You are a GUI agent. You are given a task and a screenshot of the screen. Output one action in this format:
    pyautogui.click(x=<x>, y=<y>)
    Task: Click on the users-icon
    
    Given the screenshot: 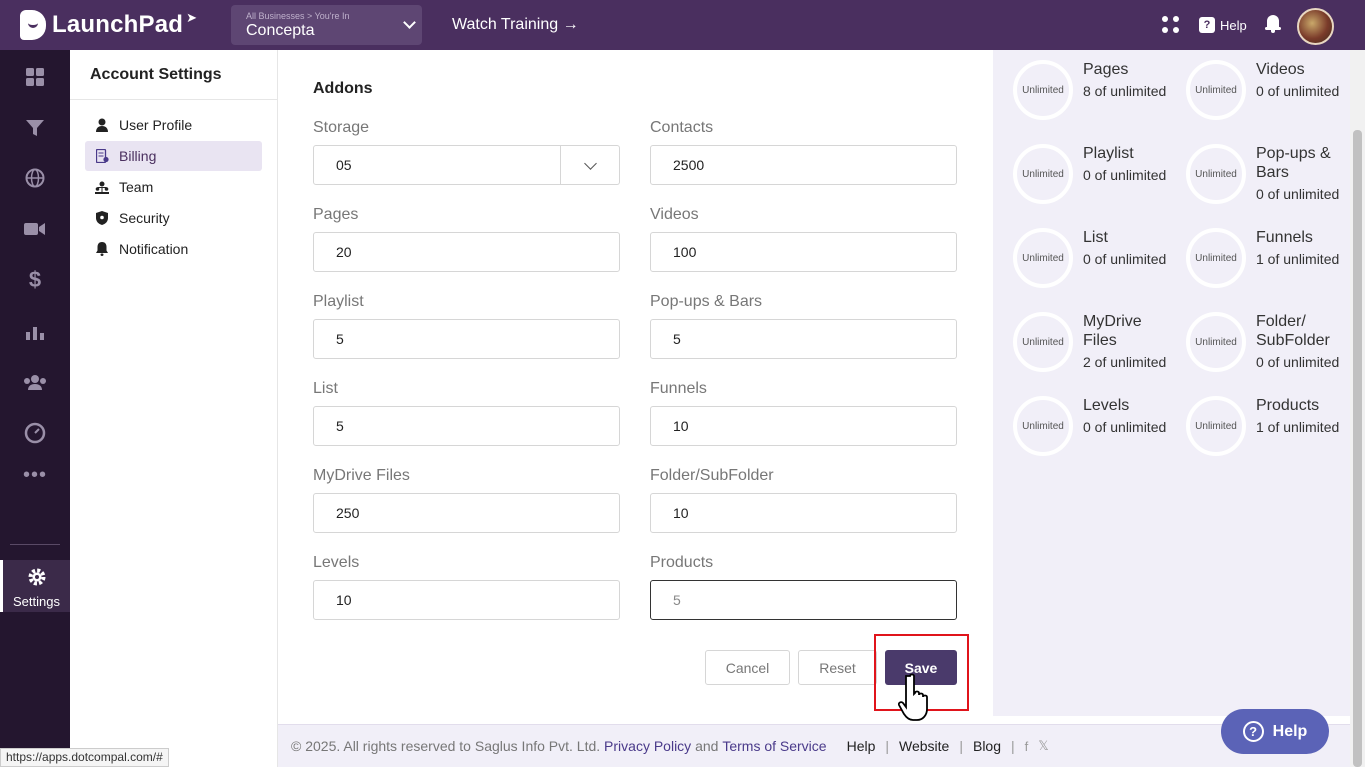 What is the action you would take?
    pyautogui.click(x=35, y=382)
    